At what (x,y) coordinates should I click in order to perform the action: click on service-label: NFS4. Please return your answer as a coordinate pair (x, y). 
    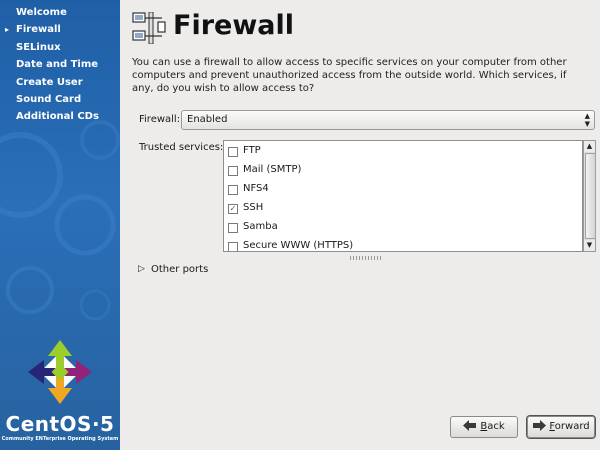
    Looking at the image, I should click on (256, 188).